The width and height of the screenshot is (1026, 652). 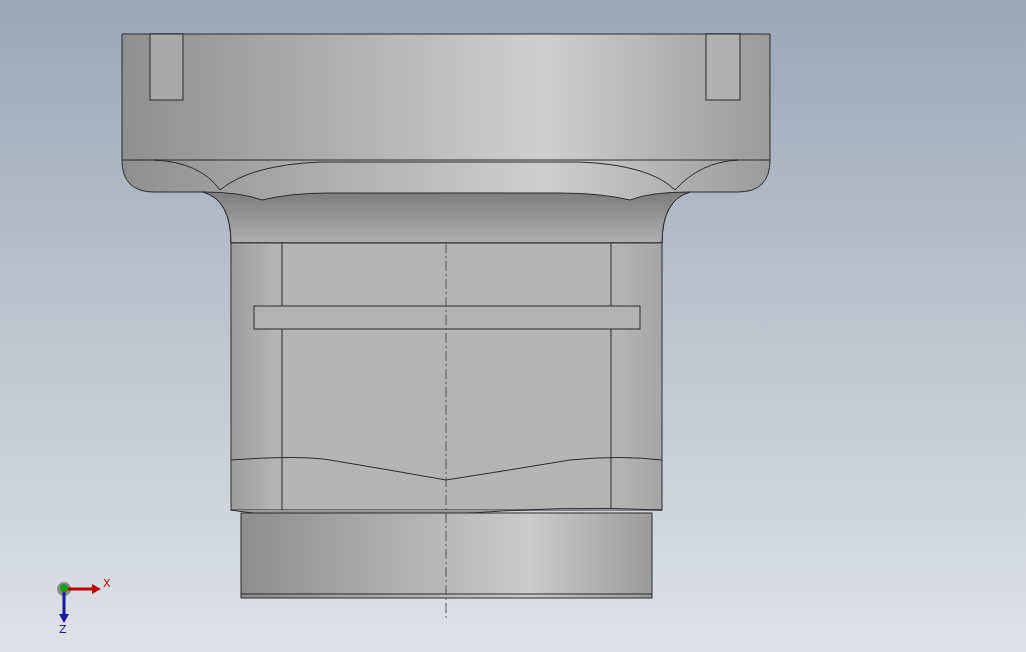 What do you see at coordinates (63, 629) in the screenshot?
I see `z-axis-label: Z` at bounding box center [63, 629].